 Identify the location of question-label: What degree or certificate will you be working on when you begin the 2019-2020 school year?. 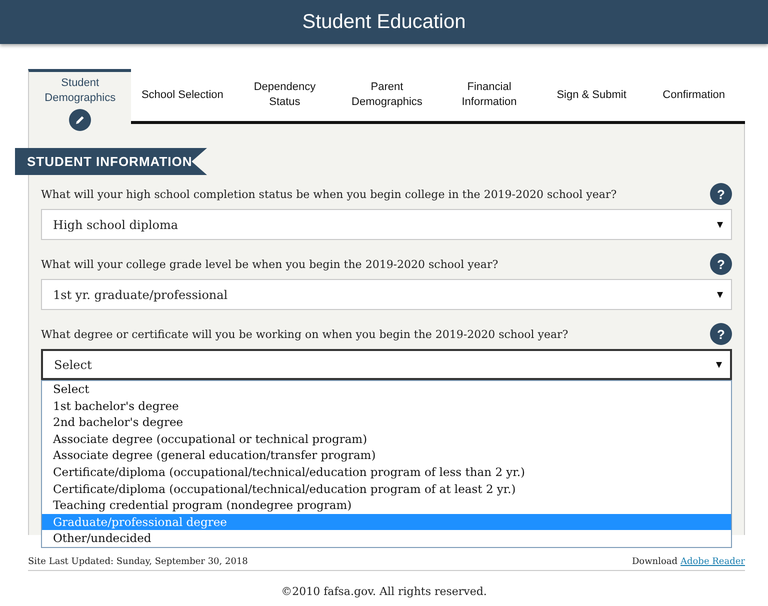
(304, 334).